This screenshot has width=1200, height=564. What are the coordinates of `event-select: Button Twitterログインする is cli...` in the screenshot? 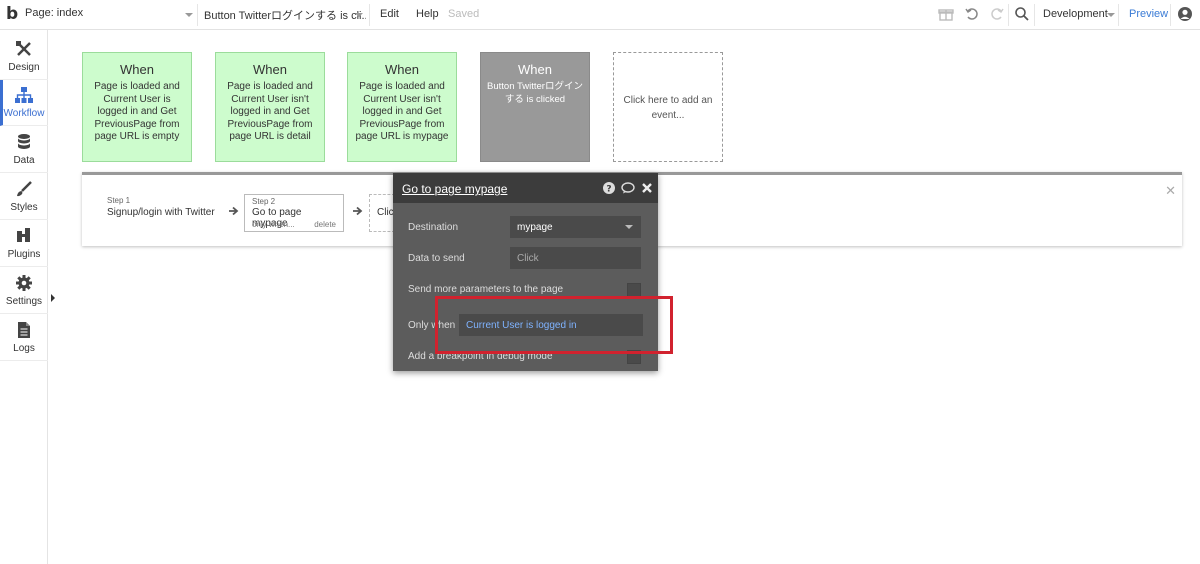 It's located at (285, 15).